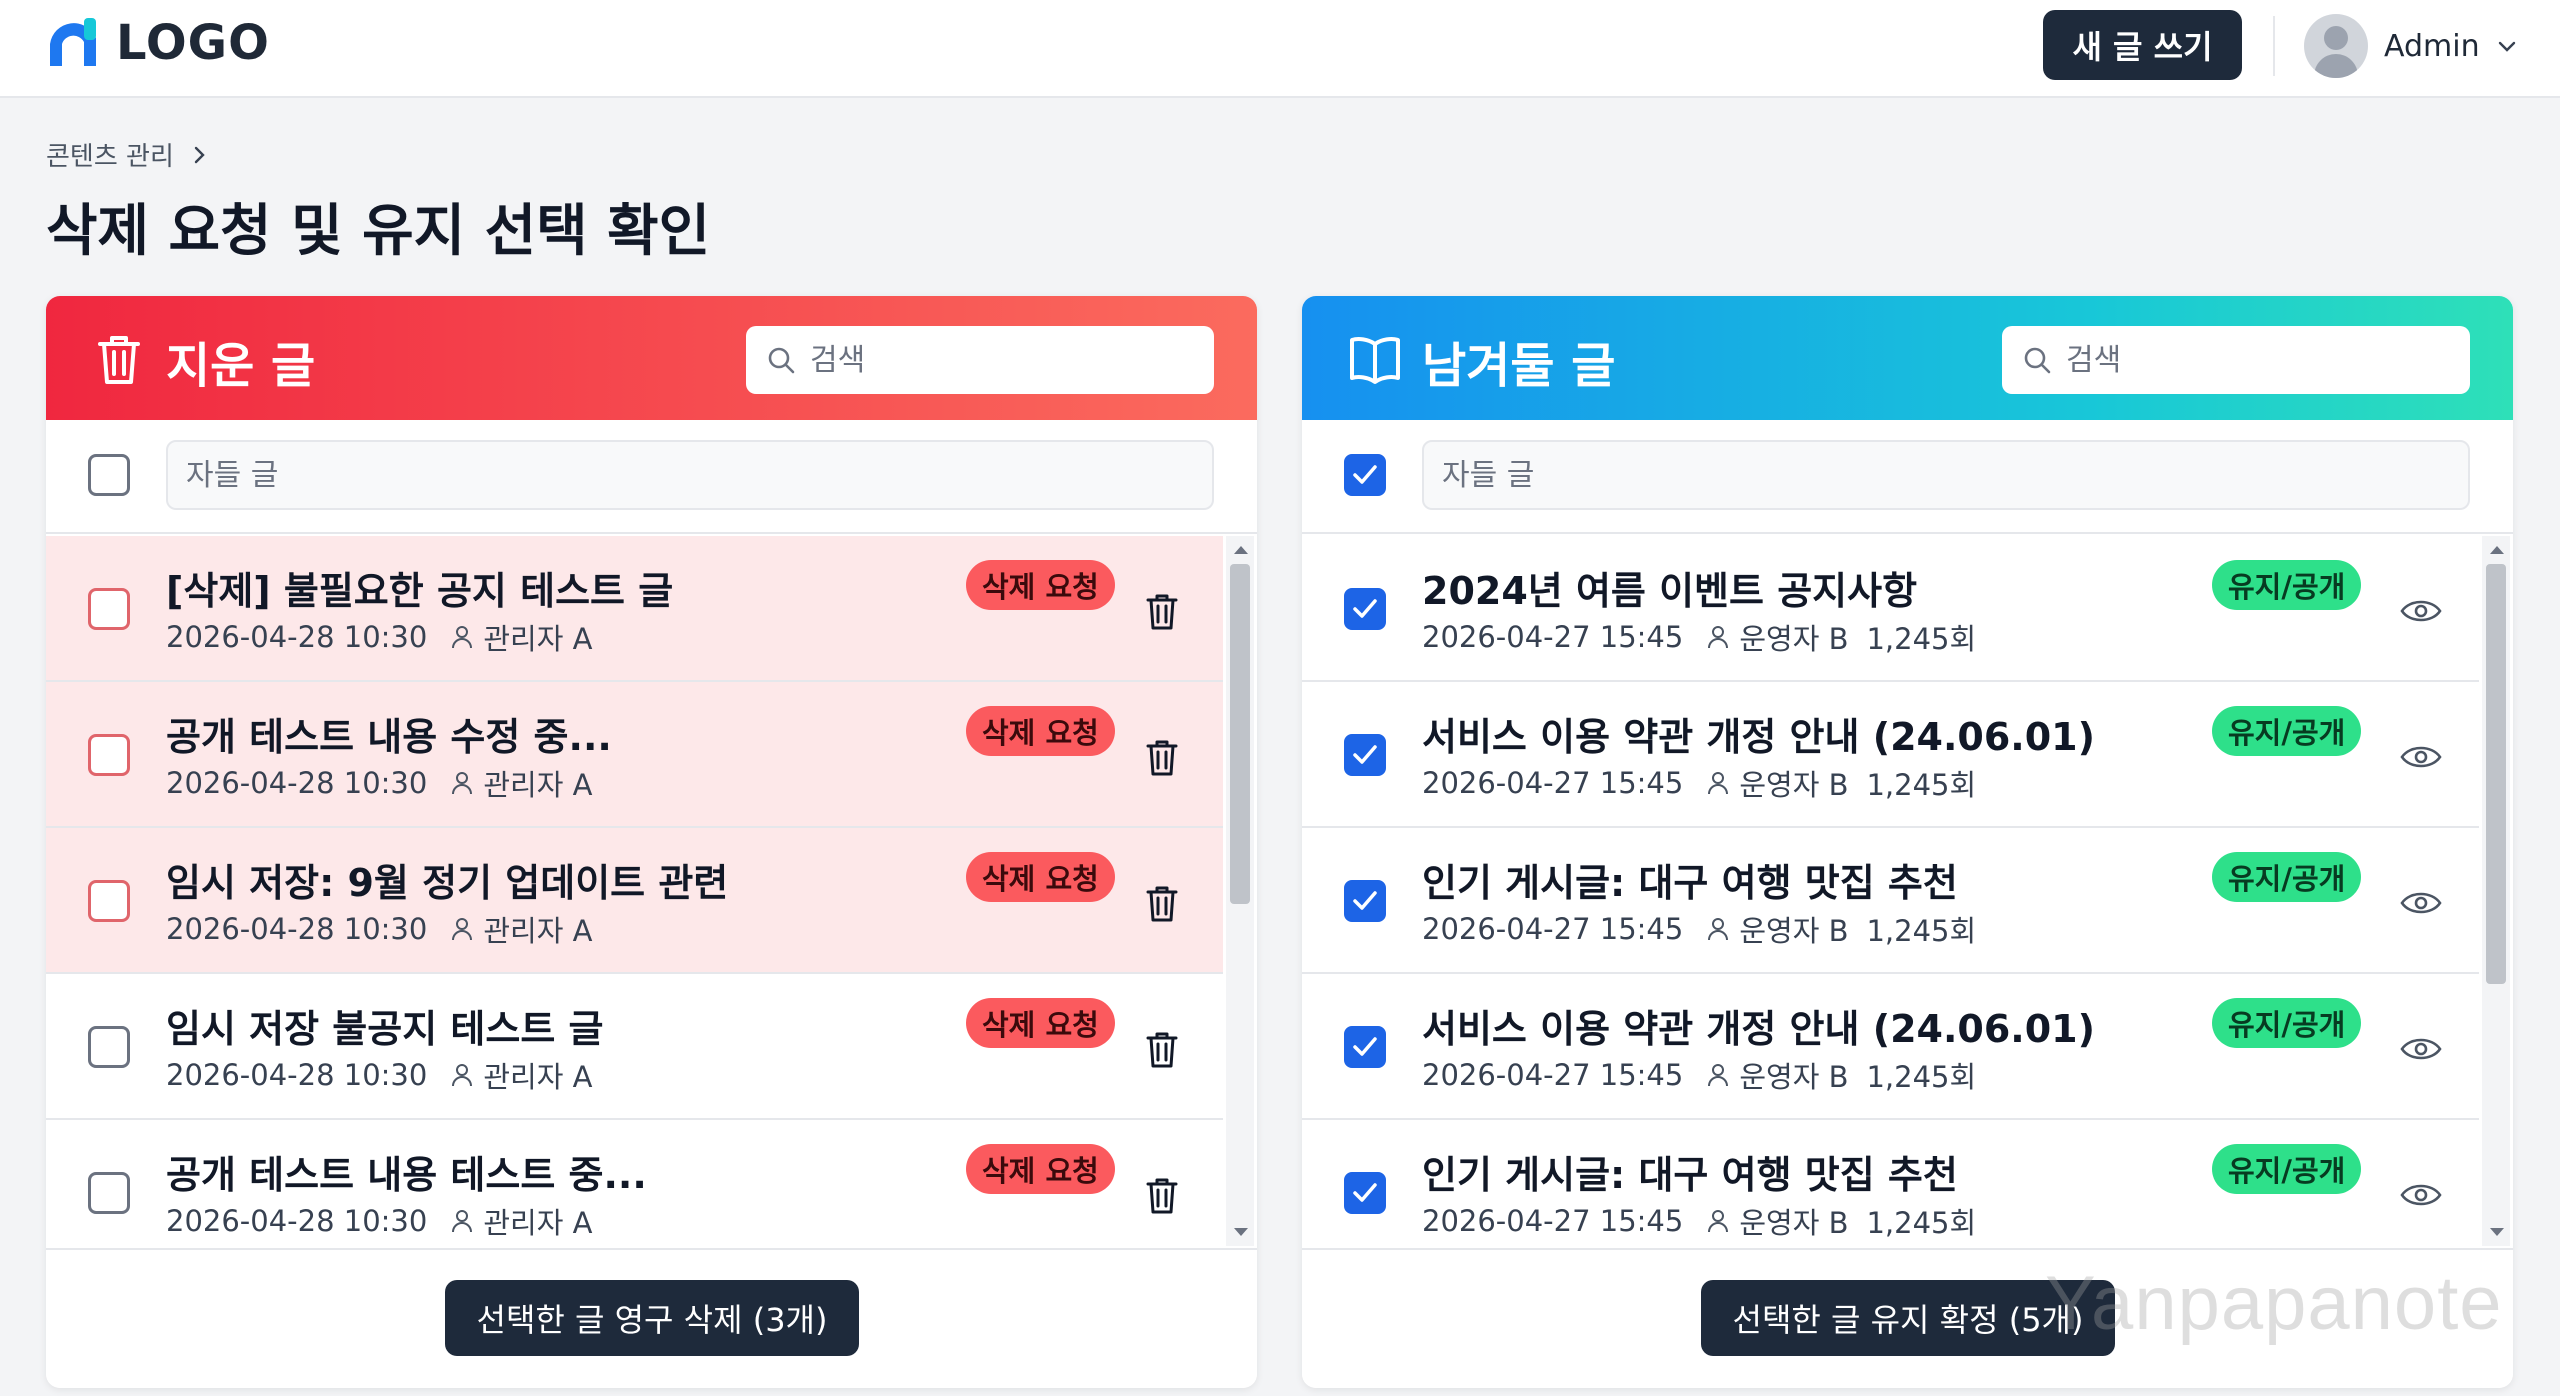 The height and width of the screenshot is (1396, 2560). Describe the element at coordinates (110, 154) in the screenshot. I see `breadcrumb-item: 콘텐츠 관리` at that location.